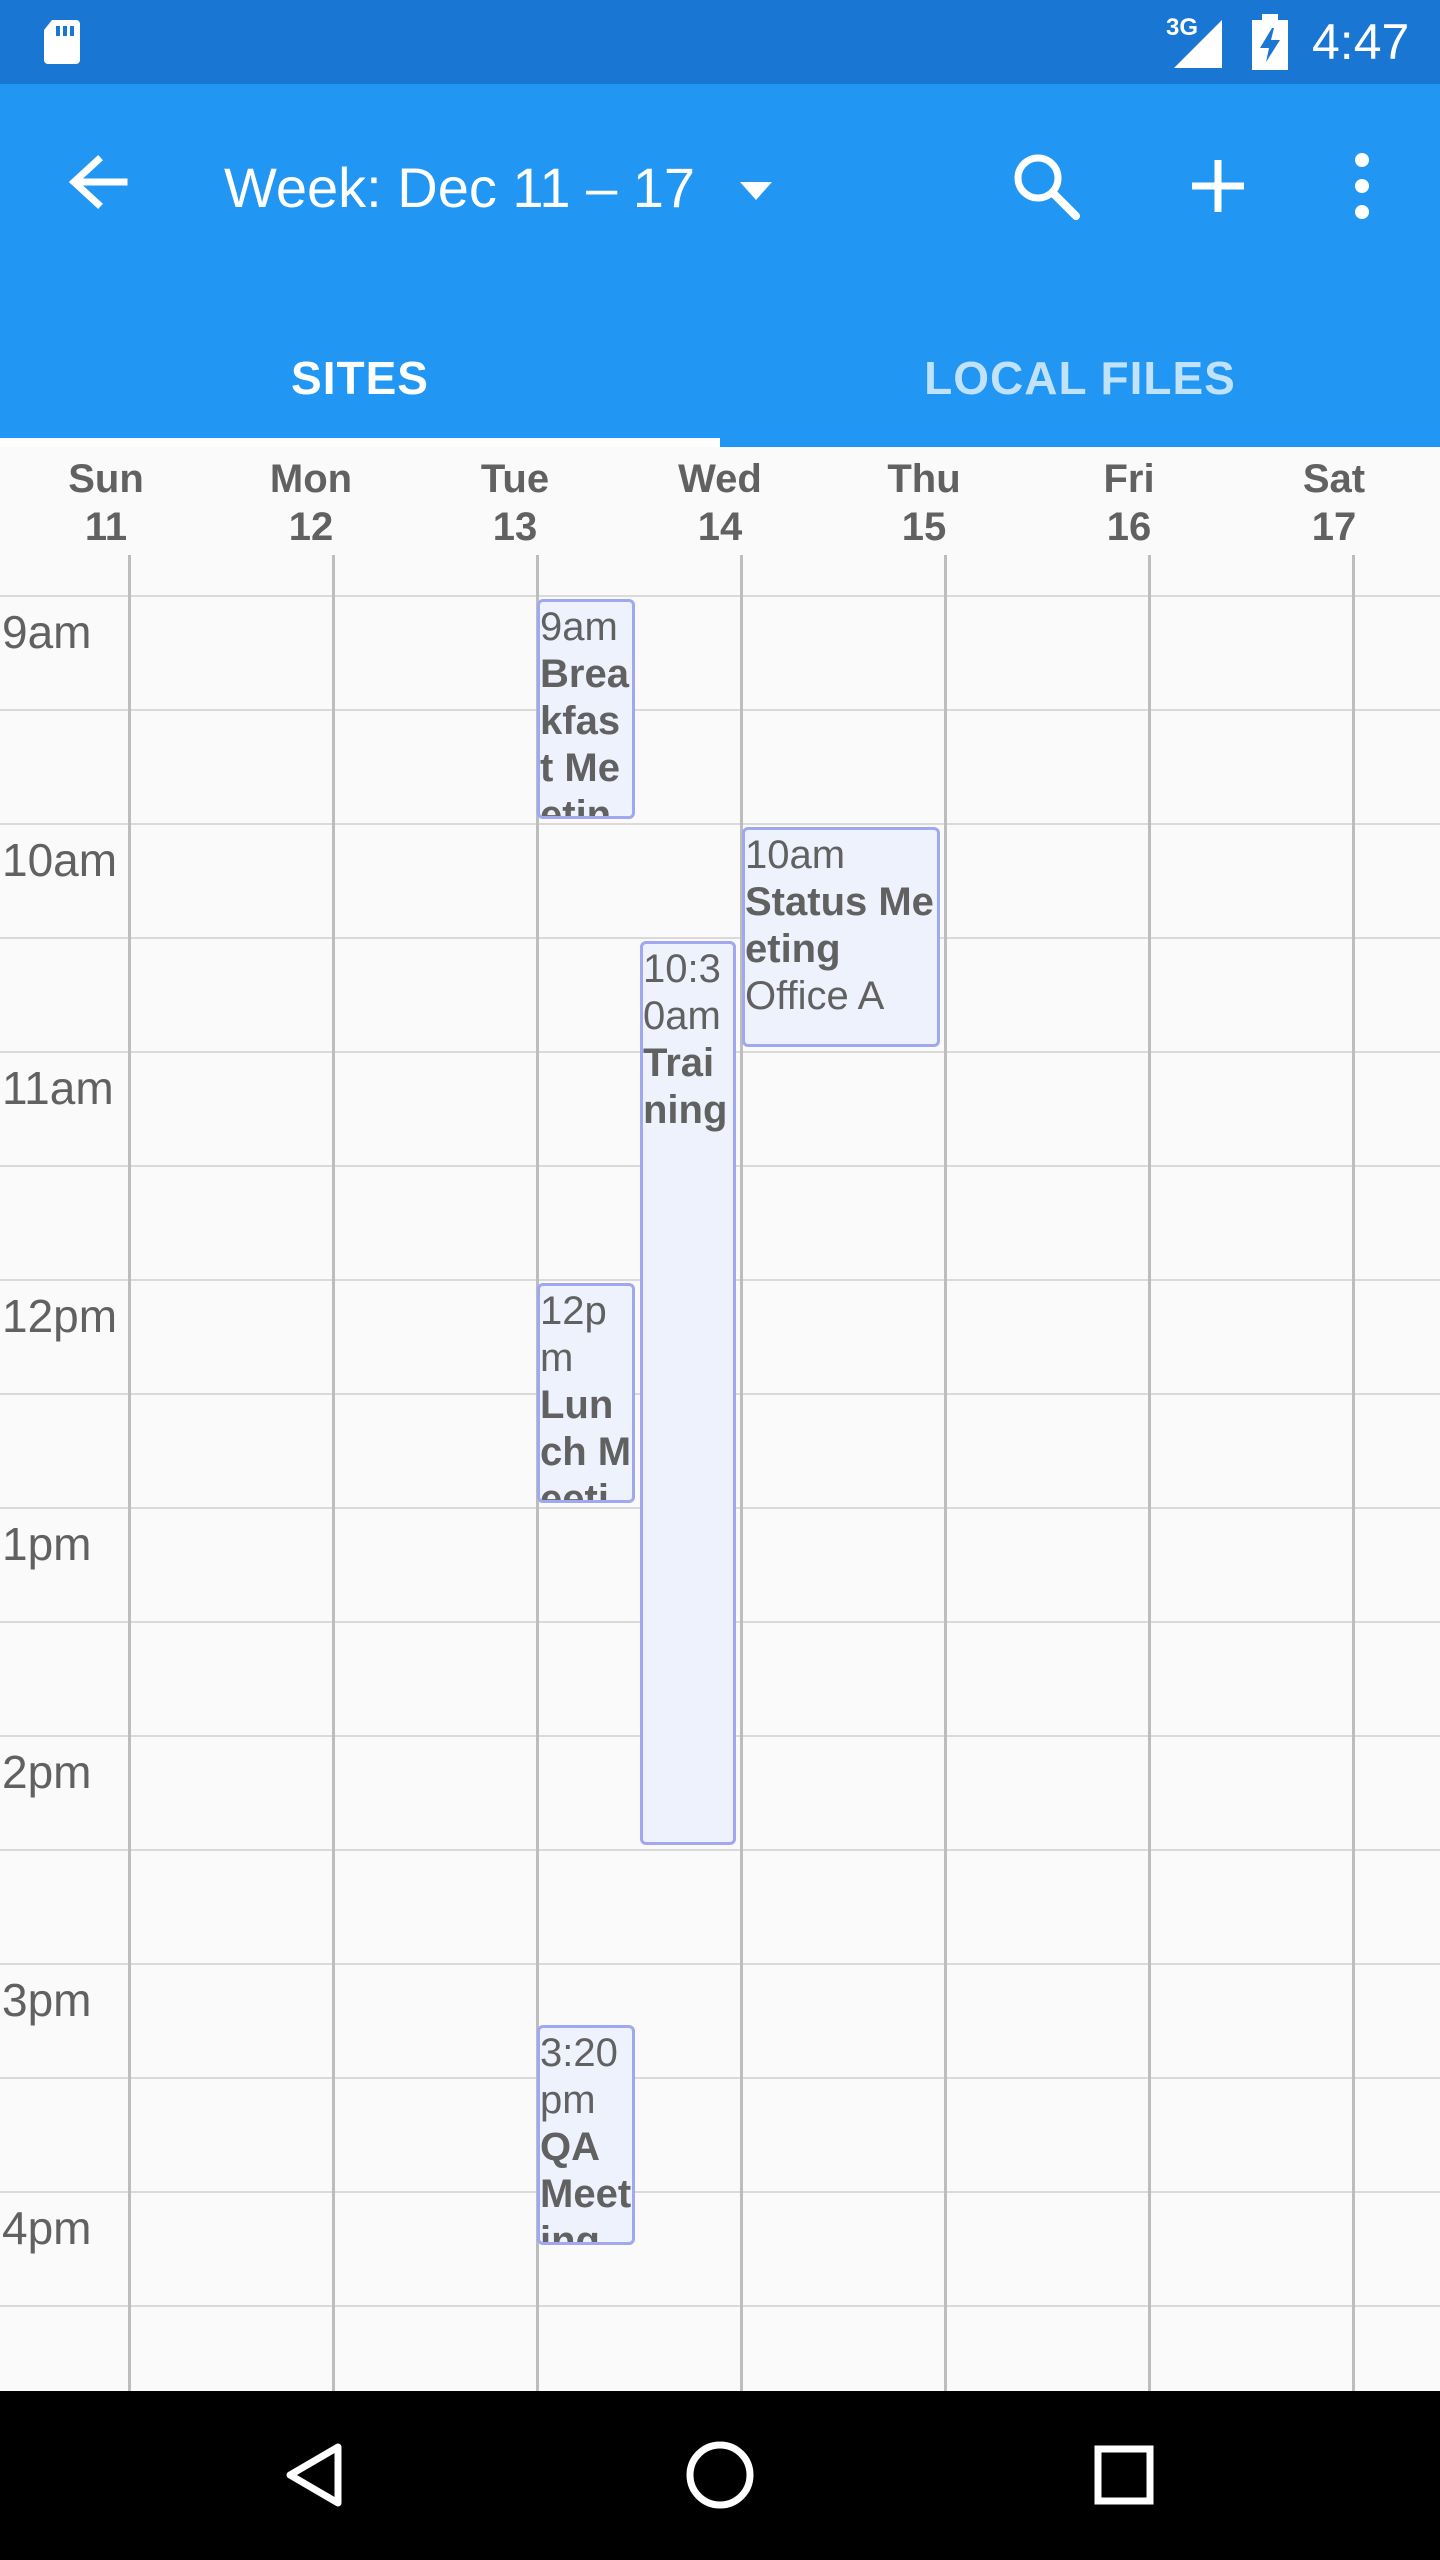 This screenshot has width=1440, height=2560. I want to click on clock: 4:47, so click(1361, 42).